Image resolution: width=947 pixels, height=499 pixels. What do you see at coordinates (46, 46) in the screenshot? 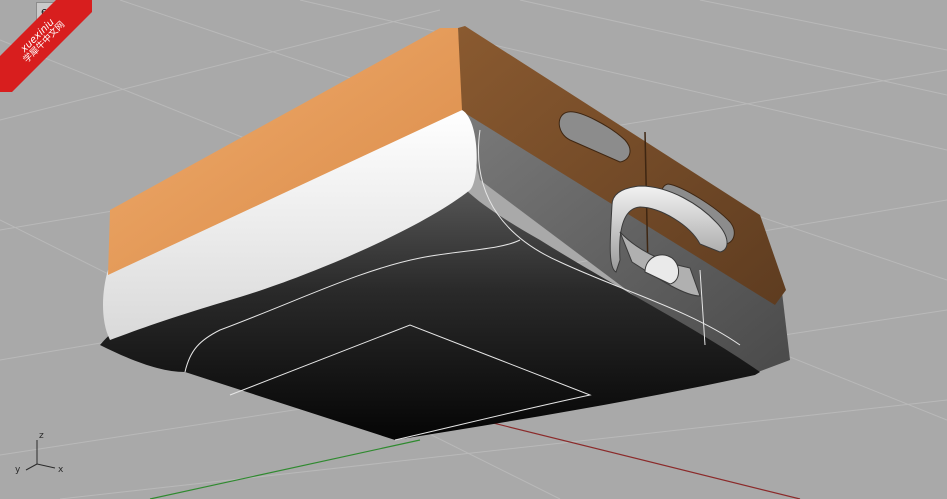
I see `watermark-badge: xuexiniu 学犀牛中文网` at bounding box center [46, 46].